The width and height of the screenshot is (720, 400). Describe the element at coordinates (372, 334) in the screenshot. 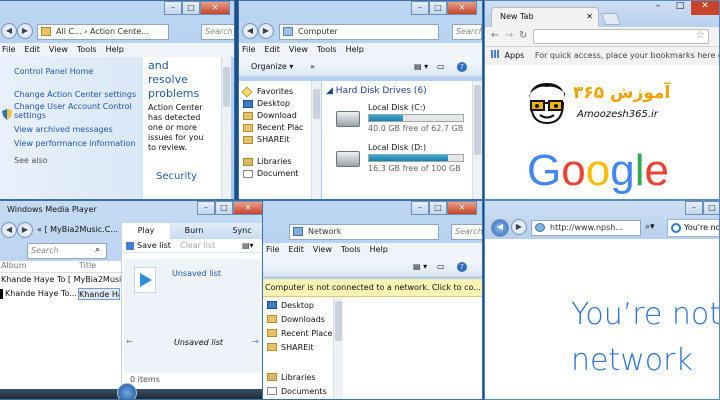

I see `nav-recent-places: Recent Places` at that location.